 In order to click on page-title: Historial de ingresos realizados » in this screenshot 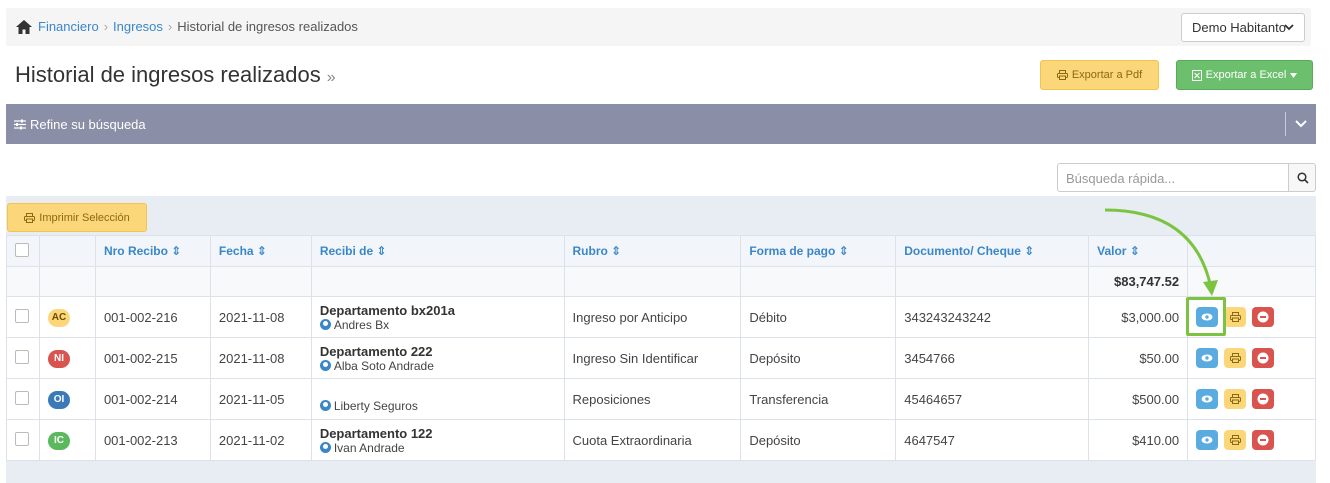, I will do `click(175, 75)`.